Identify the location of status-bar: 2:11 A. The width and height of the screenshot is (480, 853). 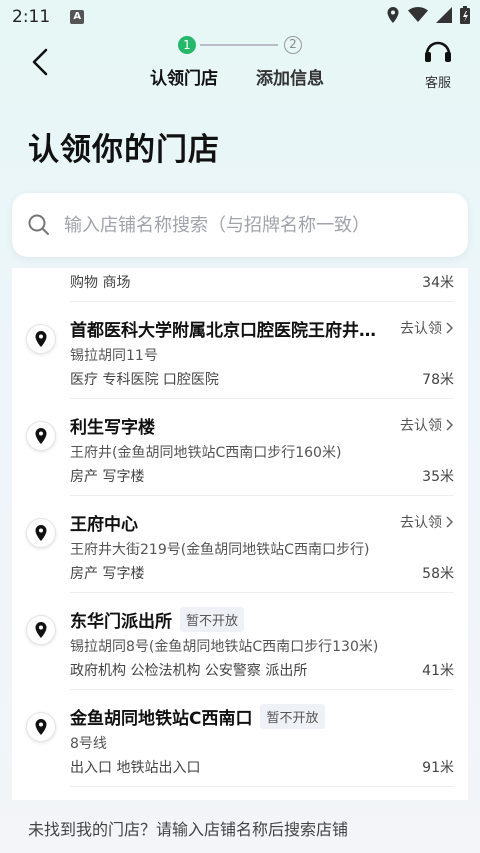
(240, 17).